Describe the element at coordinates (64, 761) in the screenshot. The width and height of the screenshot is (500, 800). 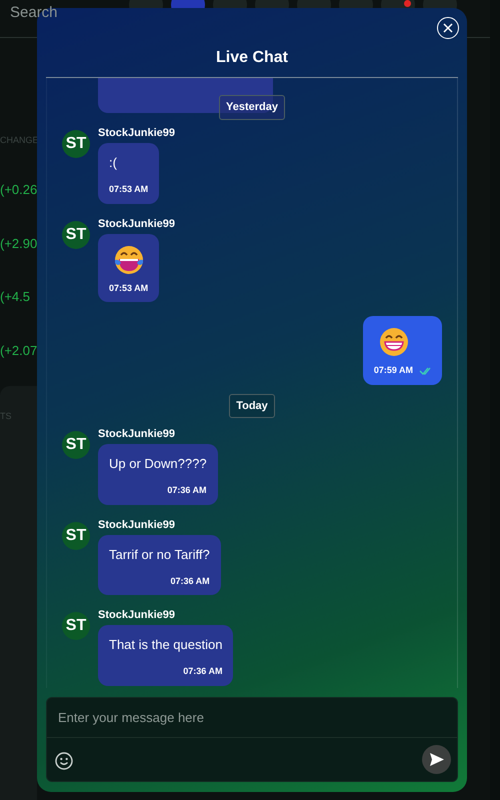
I see `emoji-icon` at that location.